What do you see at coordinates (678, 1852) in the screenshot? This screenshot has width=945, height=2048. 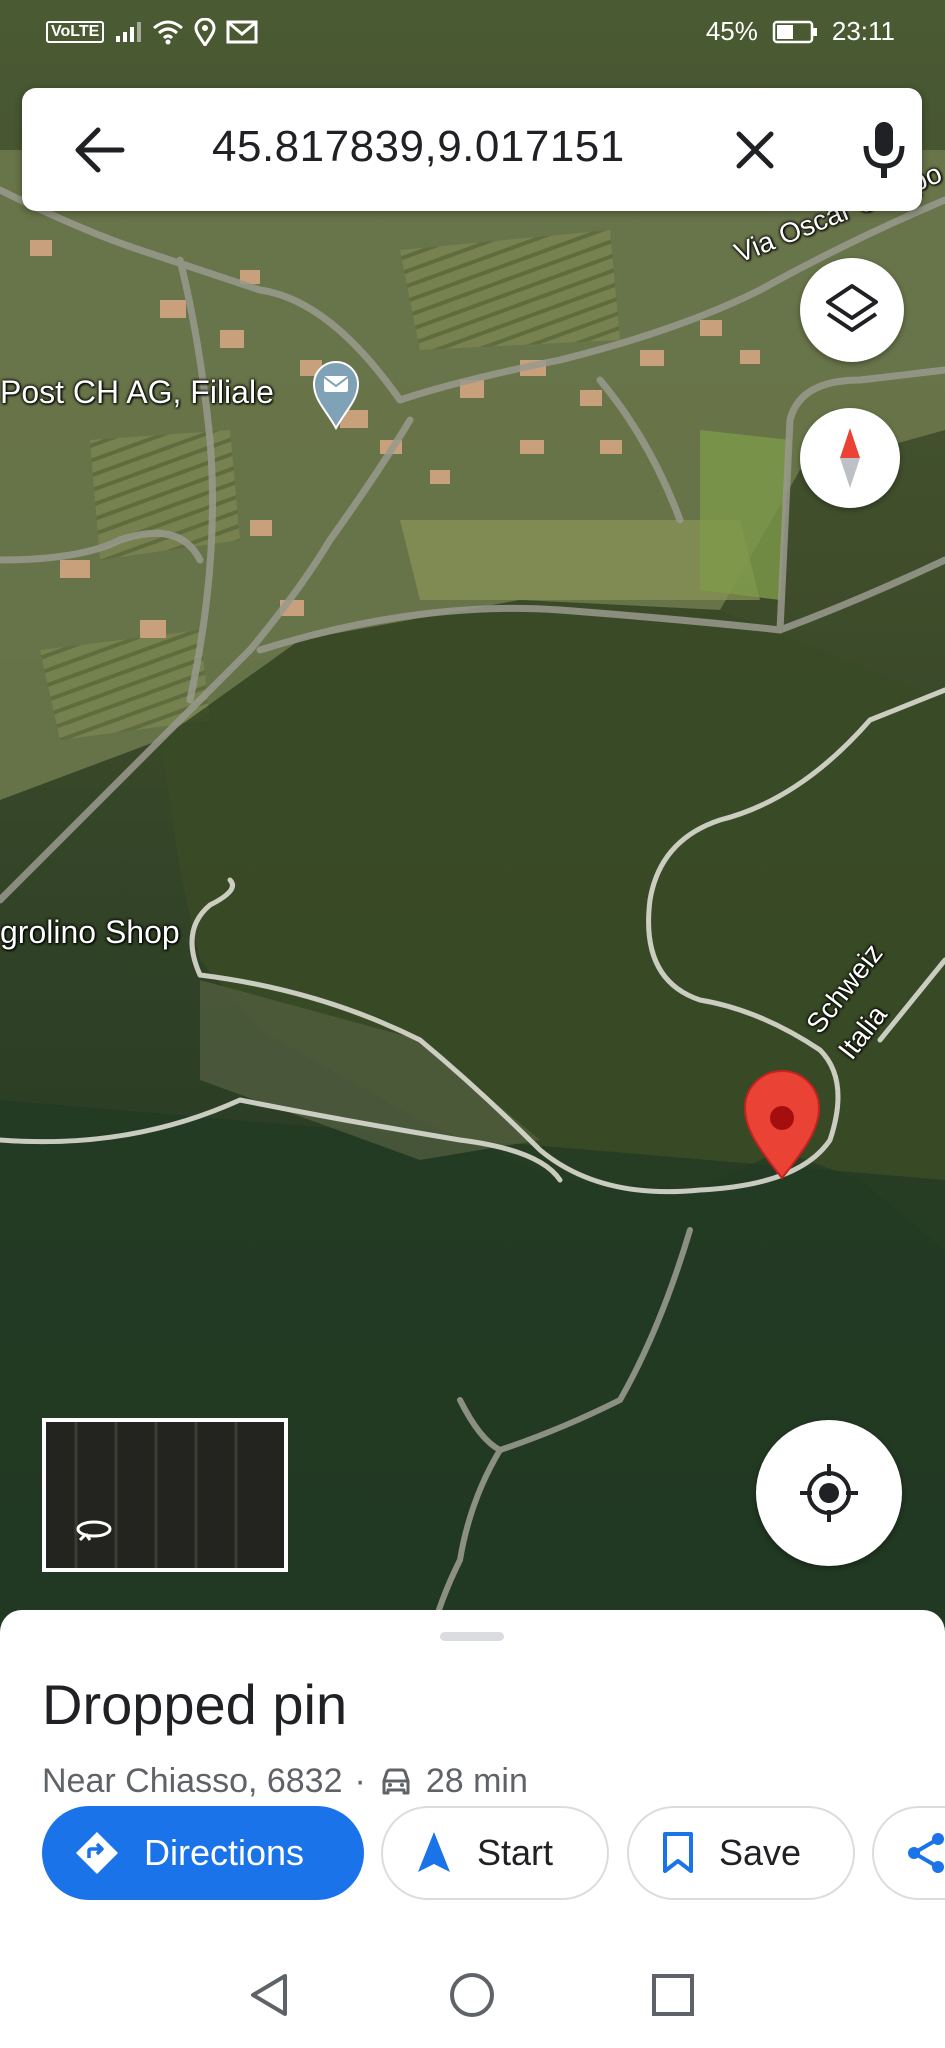 I see `bookmark-icon` at bounding box center [678, 1852].